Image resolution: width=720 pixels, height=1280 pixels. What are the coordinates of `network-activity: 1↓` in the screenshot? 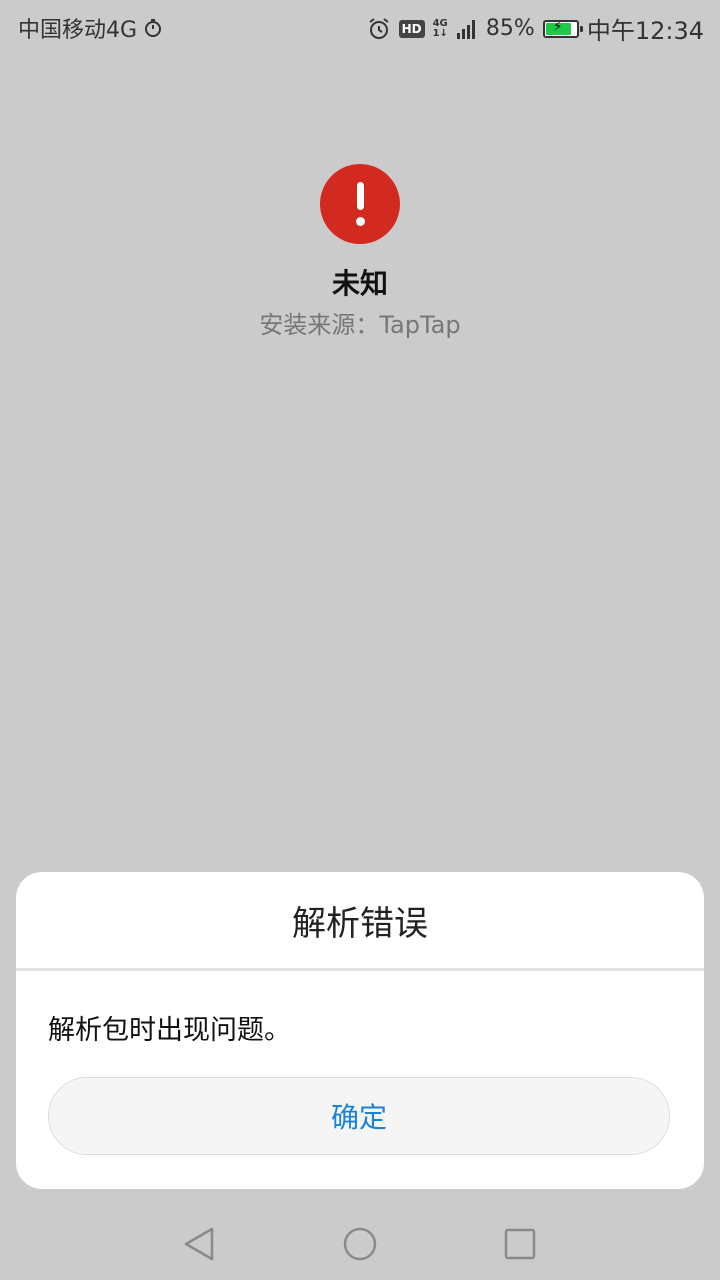 It's located at (440, 33).